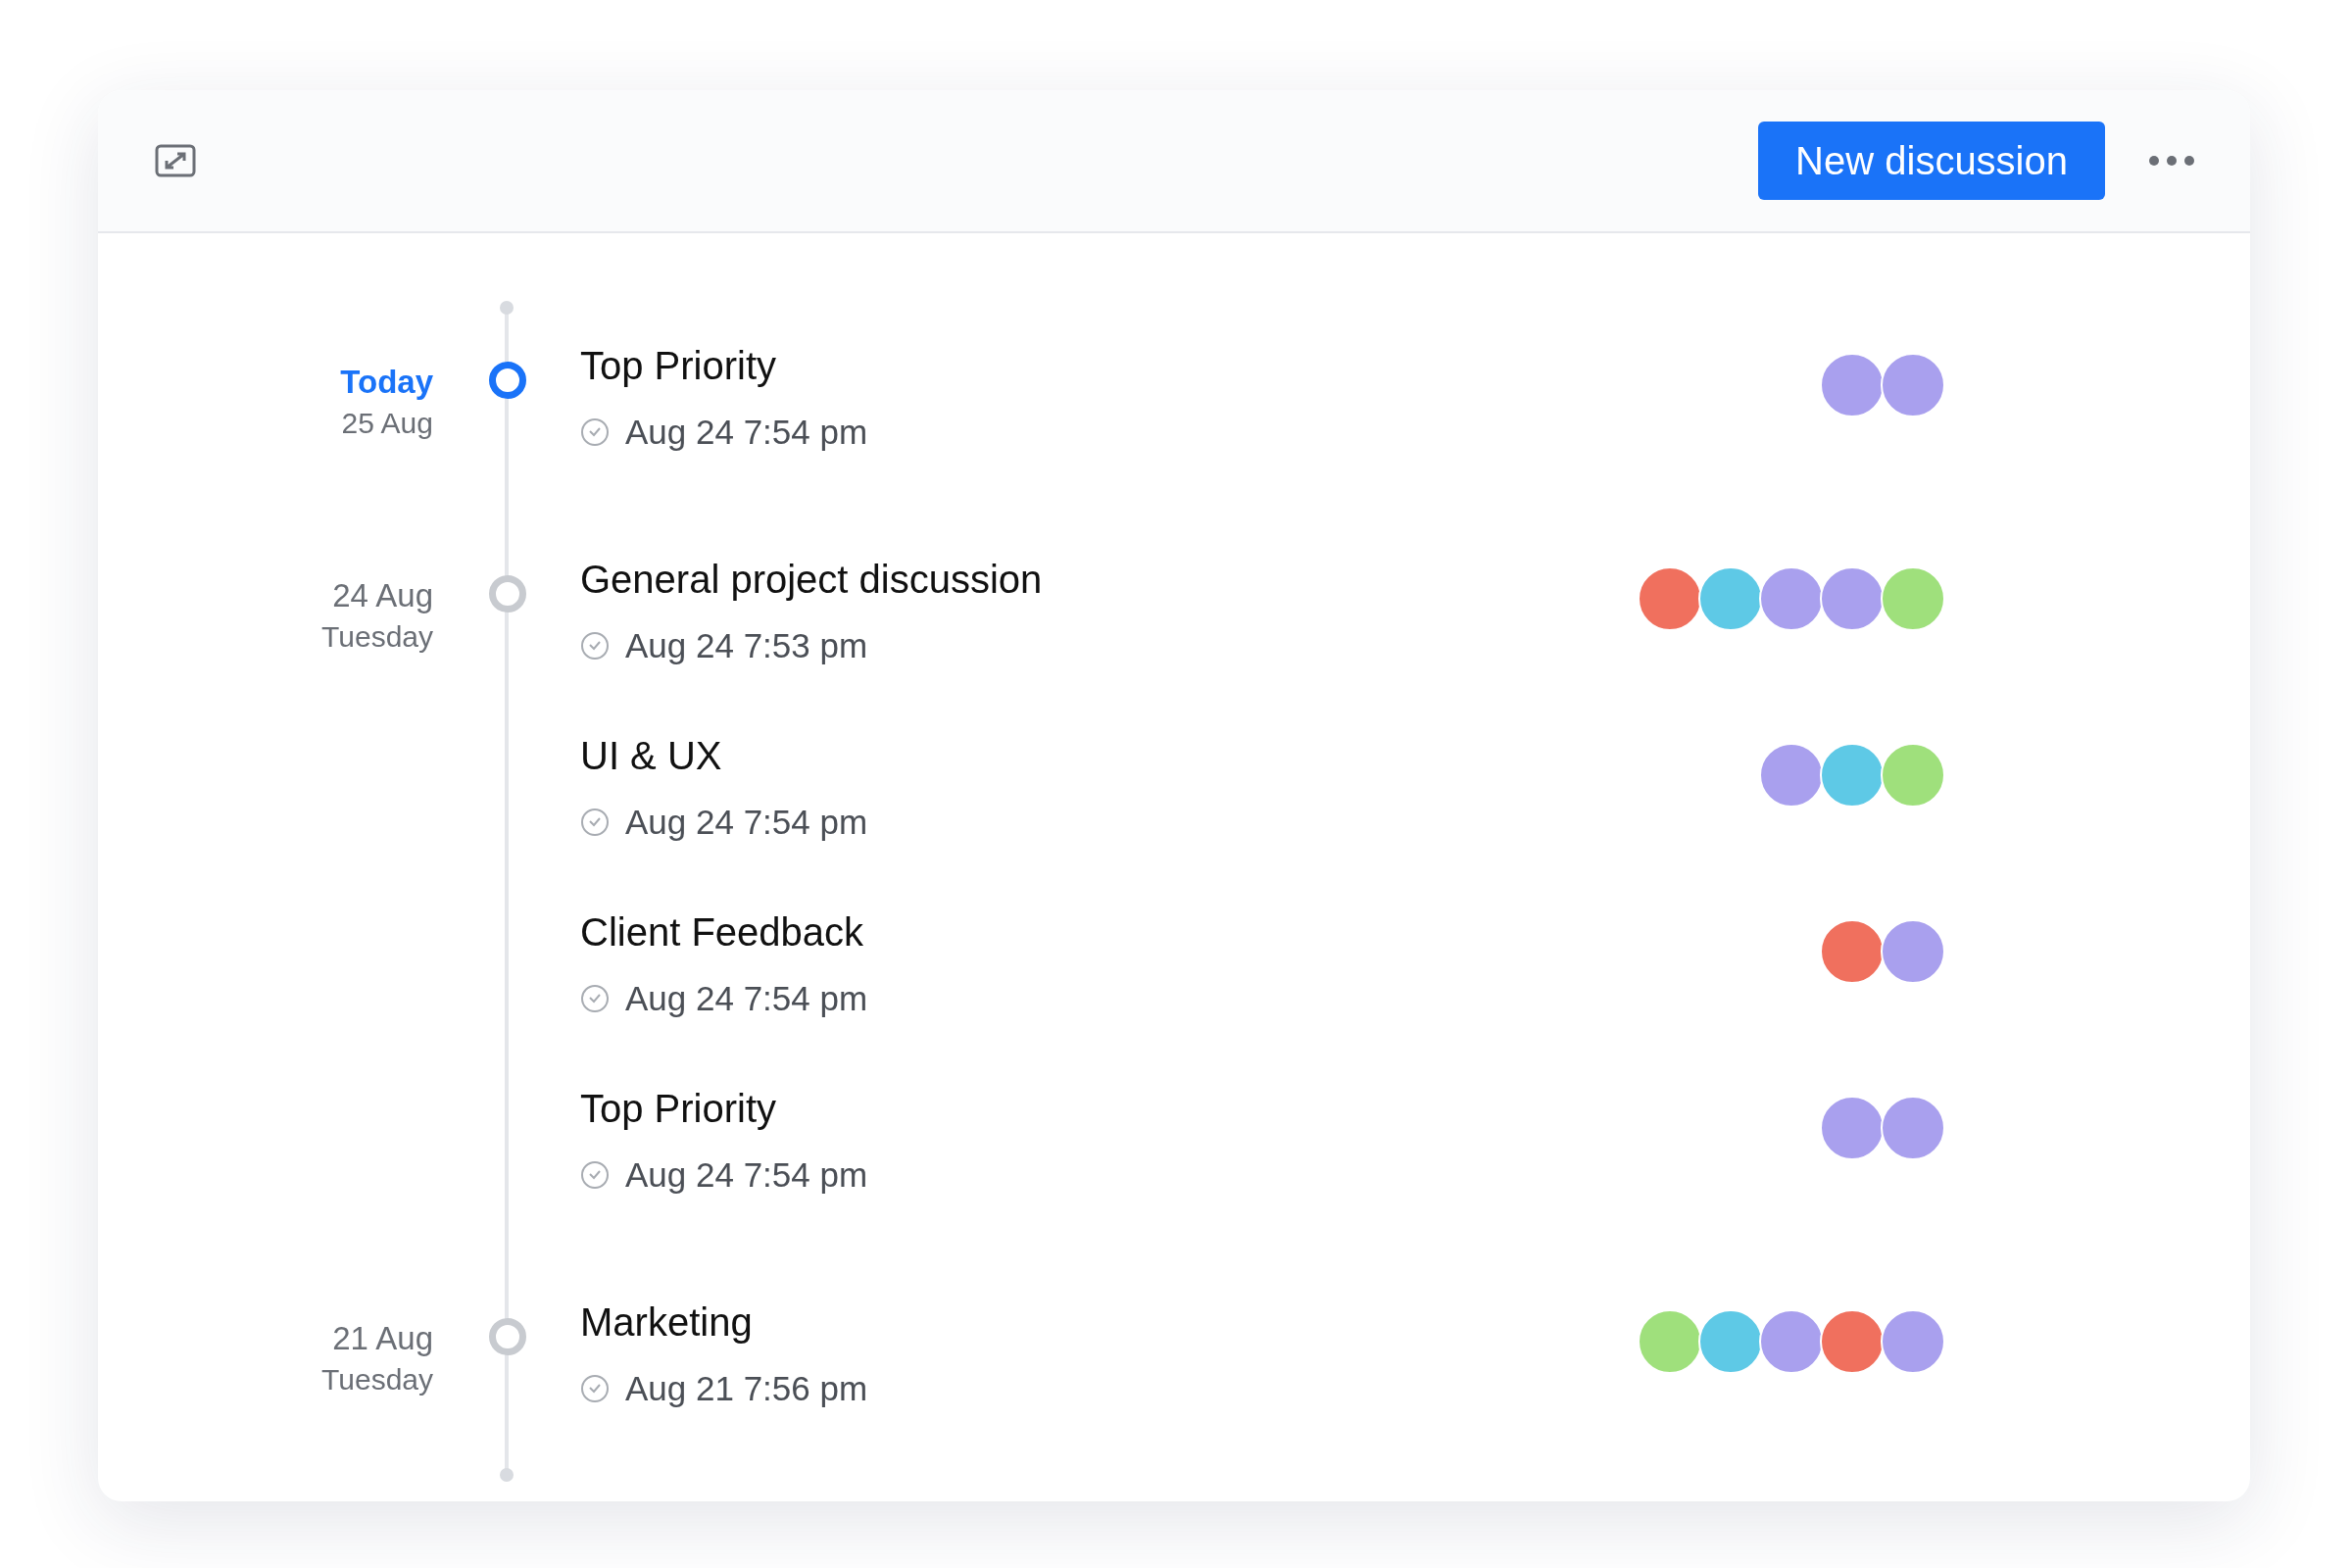 This screenshot has height=1568, width=2352. Describe the element at coordinates (722, 932) in the screenshot. I see `discussion-title: Client Feedback` at that location.